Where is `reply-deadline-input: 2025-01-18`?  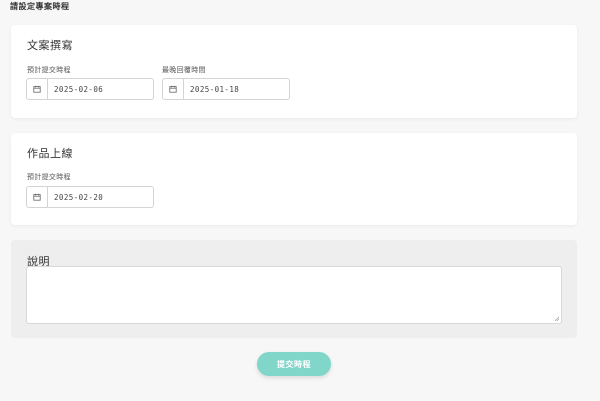
reply-deadline-input: 2025-01-18 is located at coordinates (226, 89).